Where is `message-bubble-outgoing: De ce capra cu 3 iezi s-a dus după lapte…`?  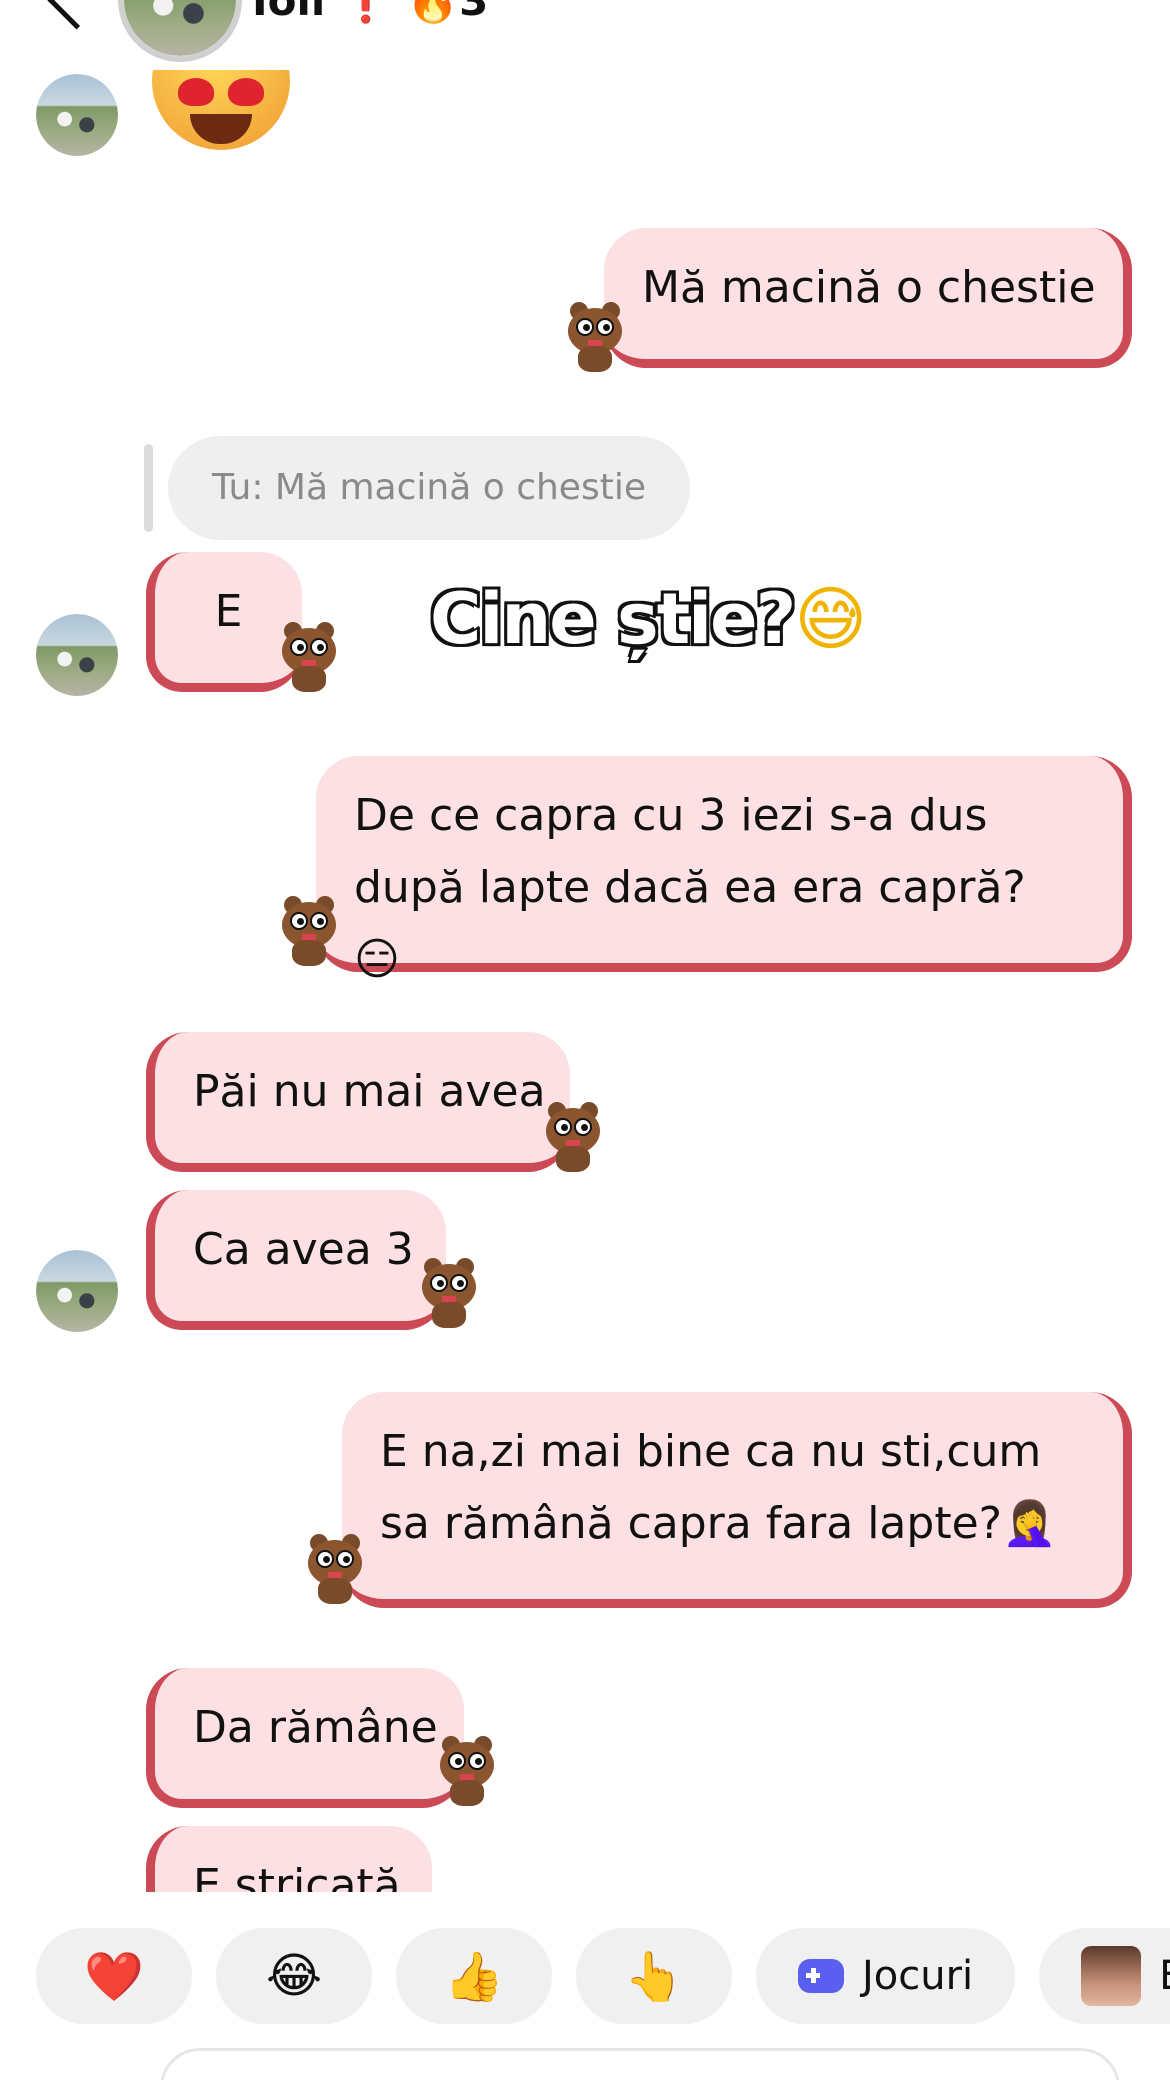
message-bubble-outgoing: De ce capra cu 3 iezi s-a dus după lapte… is located at coordinates (724, 870).